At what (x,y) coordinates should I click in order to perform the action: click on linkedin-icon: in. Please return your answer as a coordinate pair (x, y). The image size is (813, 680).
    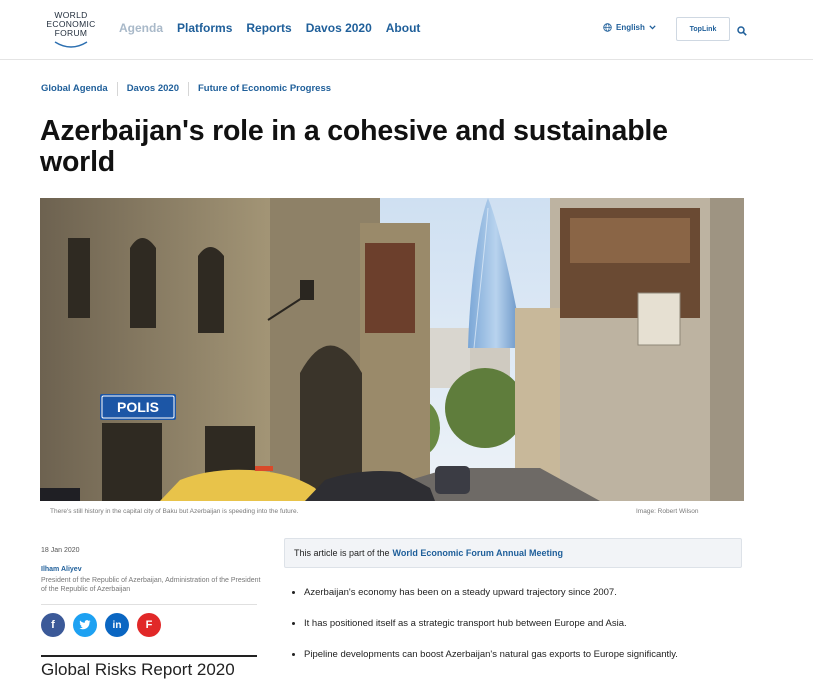
    Looking at the image, I should click on (117, 625).